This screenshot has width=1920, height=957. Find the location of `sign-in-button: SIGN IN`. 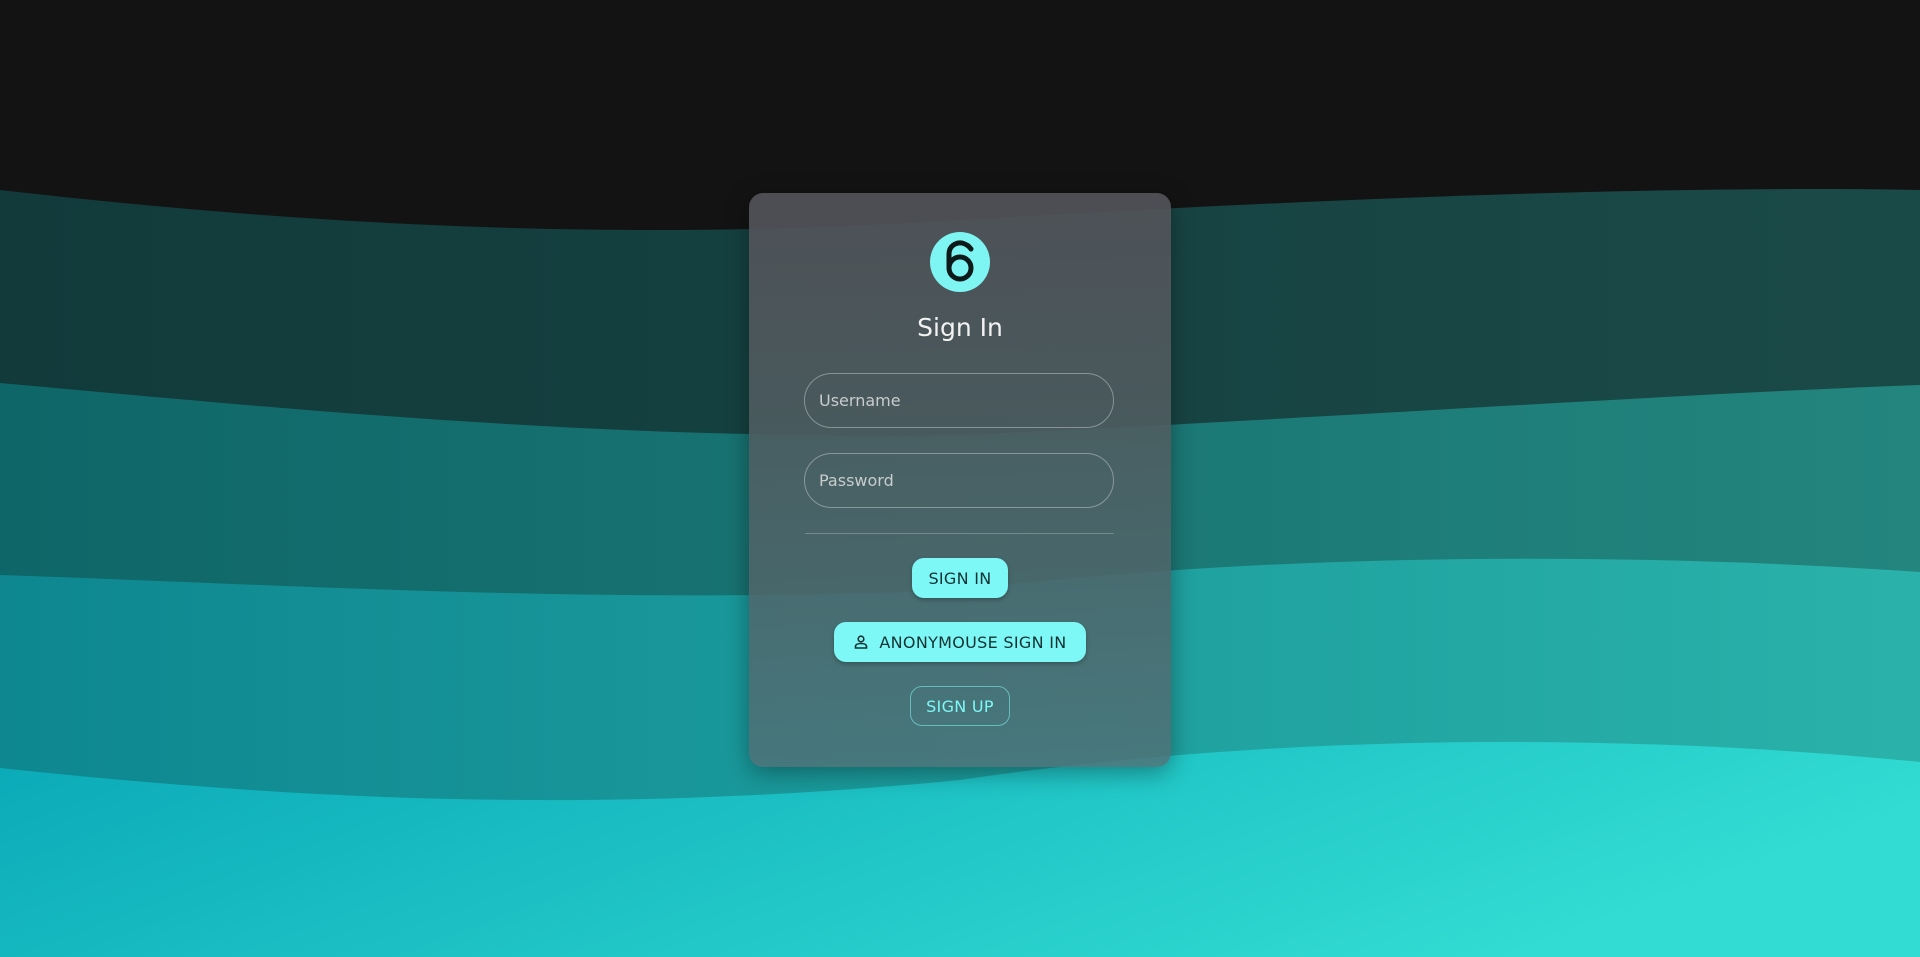

sign-in-button: SIGN IN is located at coordinates (960, 578).